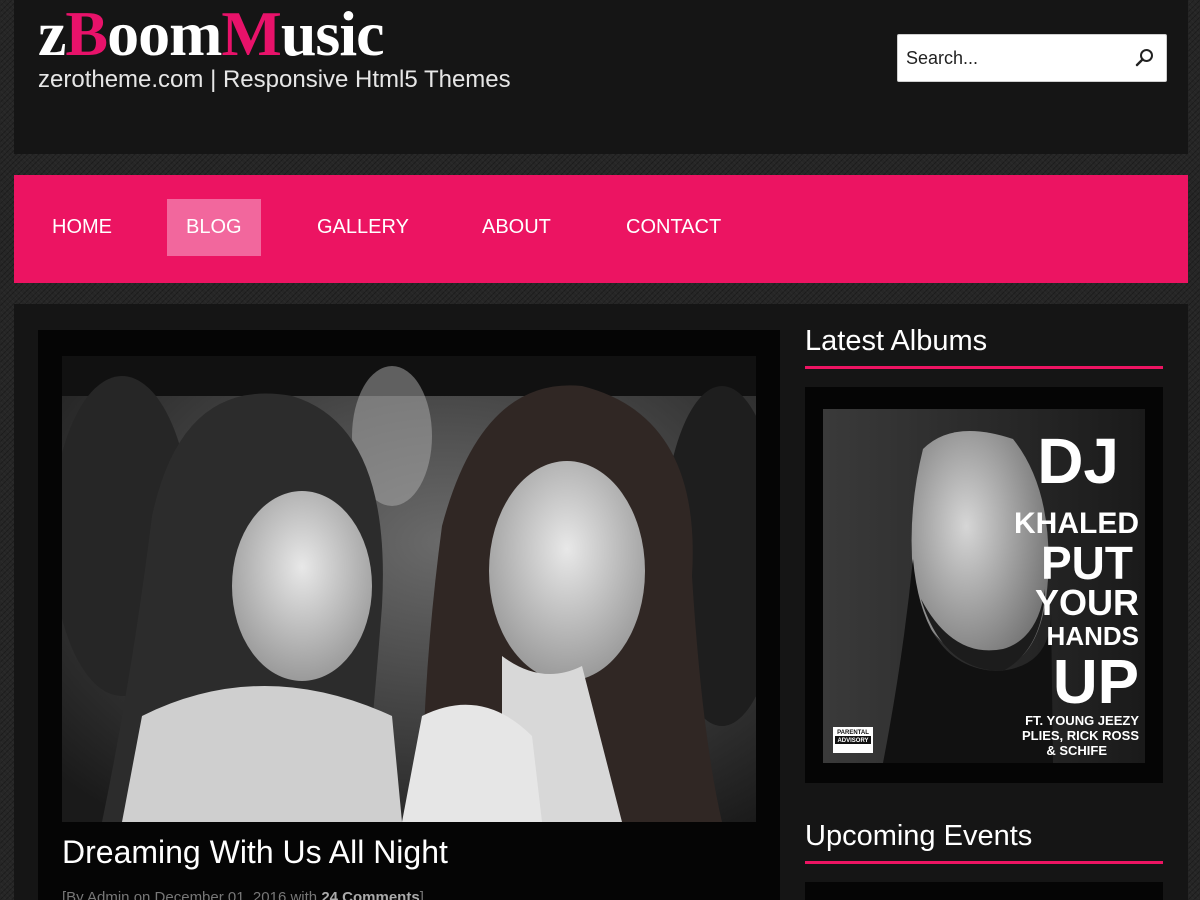 This screenshot has width=1200, height=900. I want to click on nav-item-blog: BLOG, so click(214, 227).